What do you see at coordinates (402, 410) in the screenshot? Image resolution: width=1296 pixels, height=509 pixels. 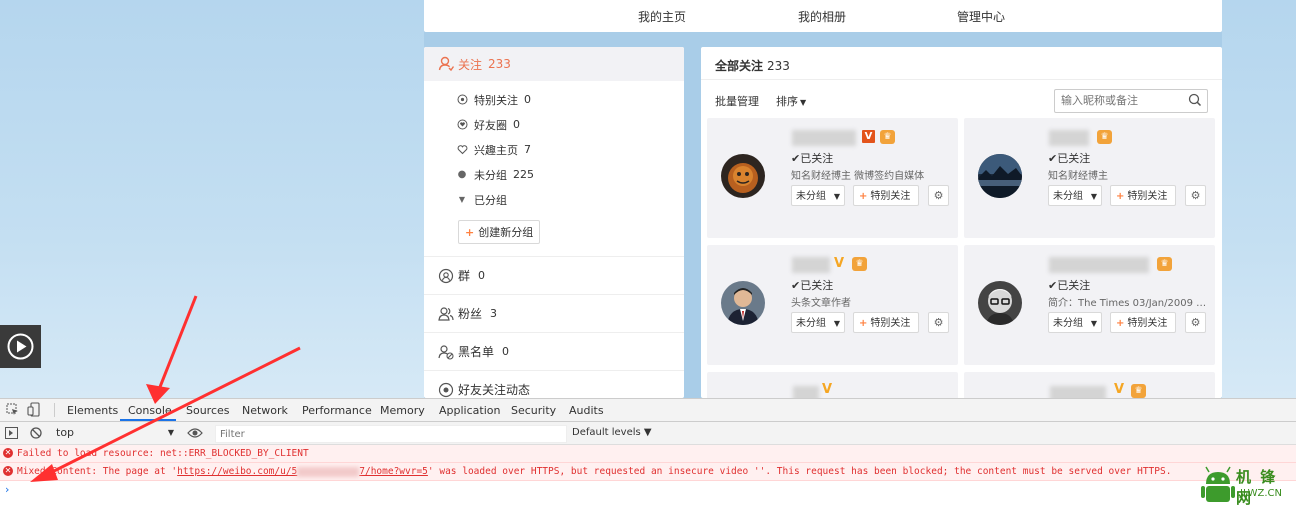 I see `tab-memory: Memory` at bounding box center [402, 410].